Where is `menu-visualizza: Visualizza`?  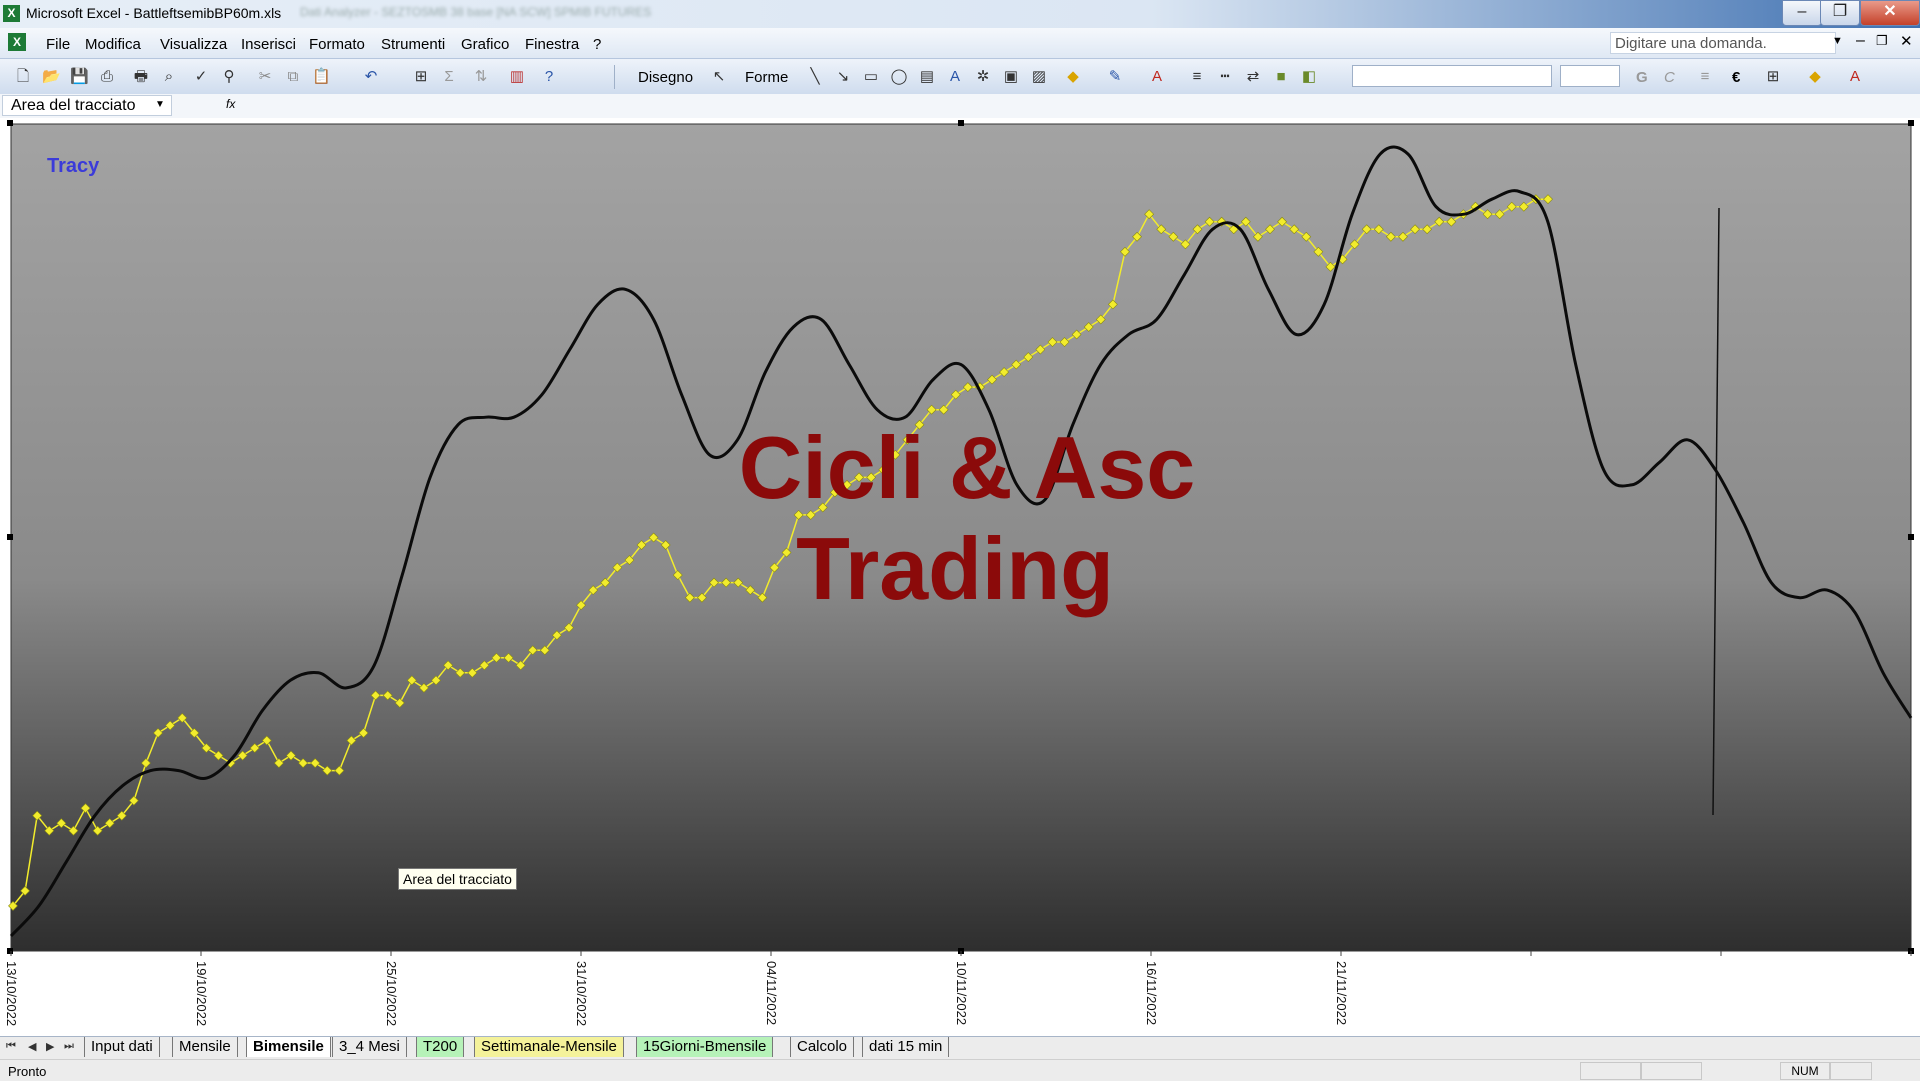
menu-visualizza: Visualizza is located at coordinates (193, 44).